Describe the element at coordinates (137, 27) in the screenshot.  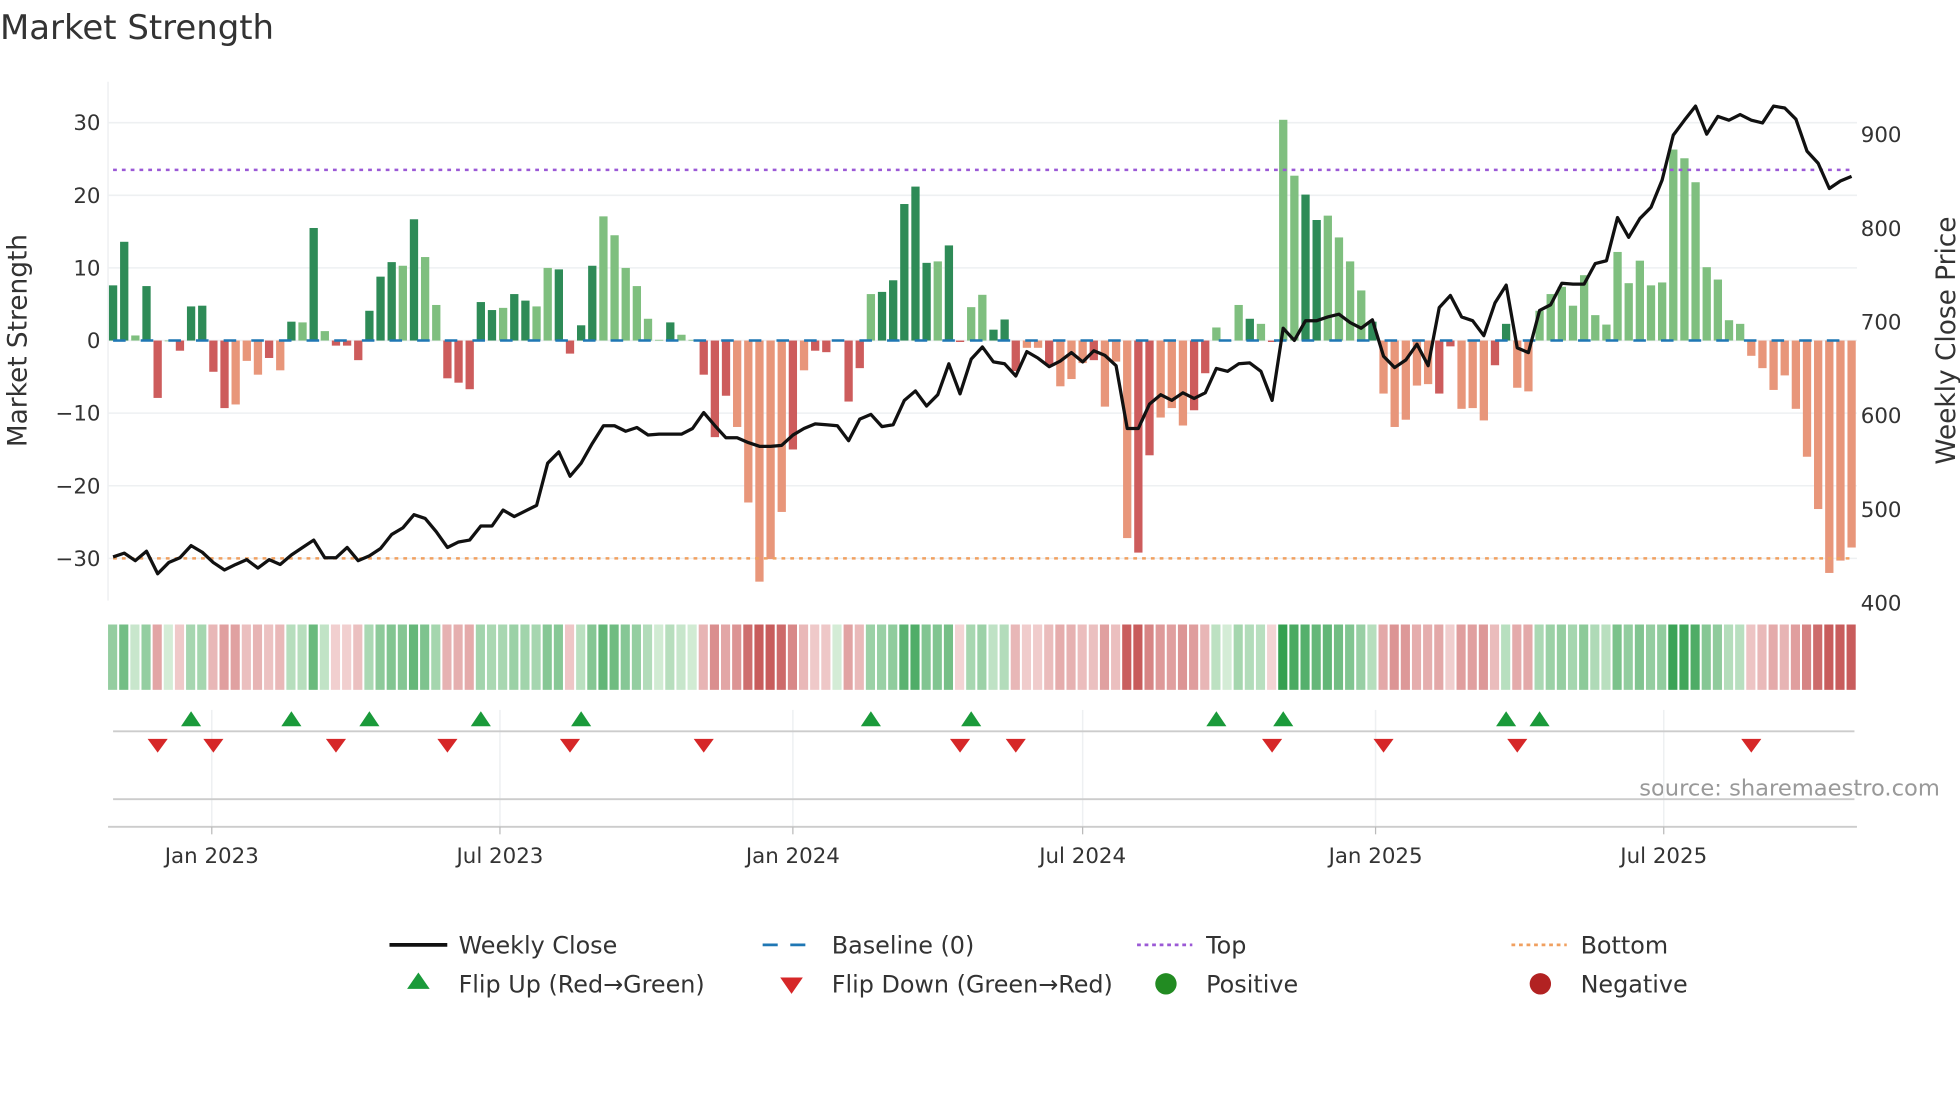
I see `chart-title: Market Strength` at that location.